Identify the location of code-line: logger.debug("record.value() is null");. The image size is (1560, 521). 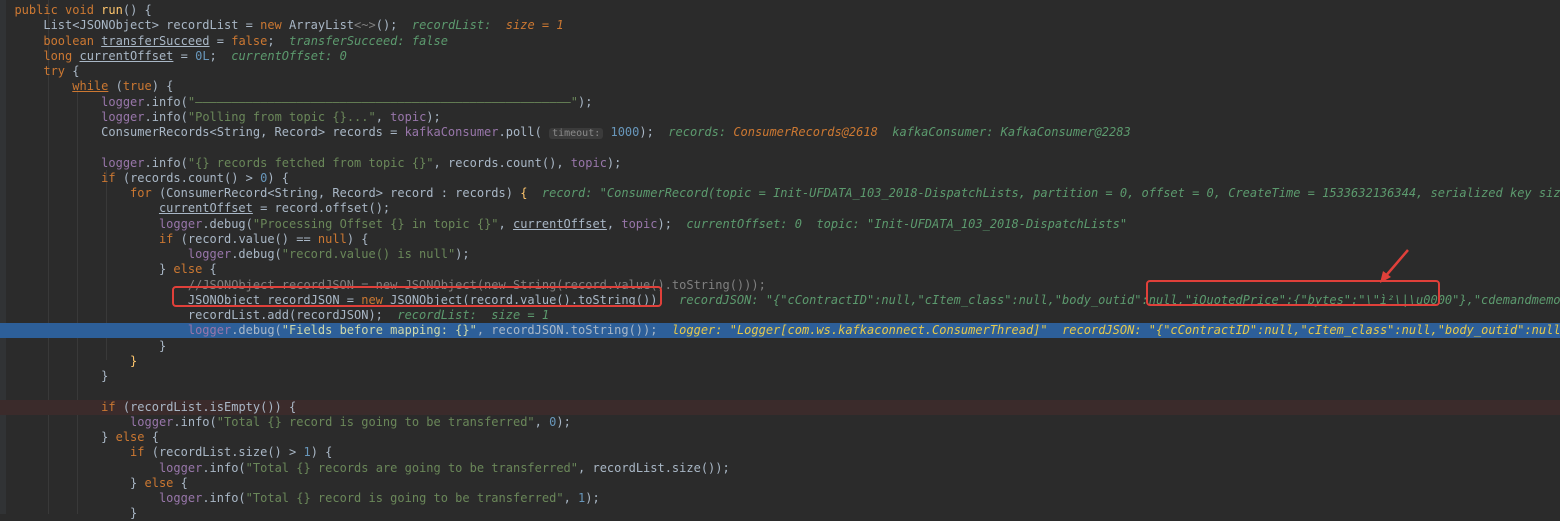
(780, 254).